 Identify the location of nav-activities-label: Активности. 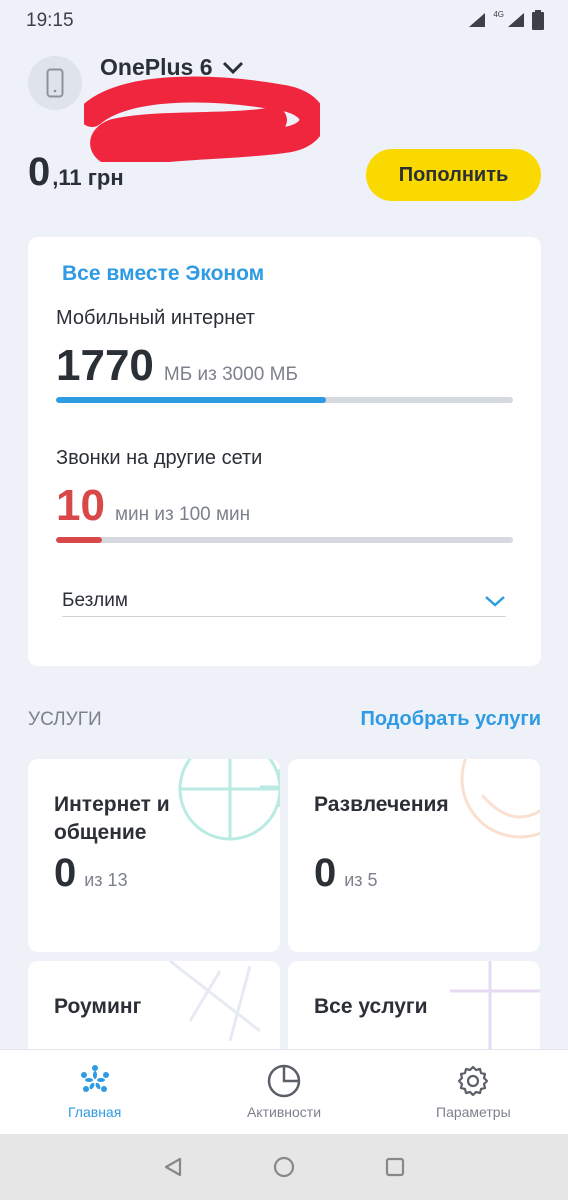
(284, 1112).